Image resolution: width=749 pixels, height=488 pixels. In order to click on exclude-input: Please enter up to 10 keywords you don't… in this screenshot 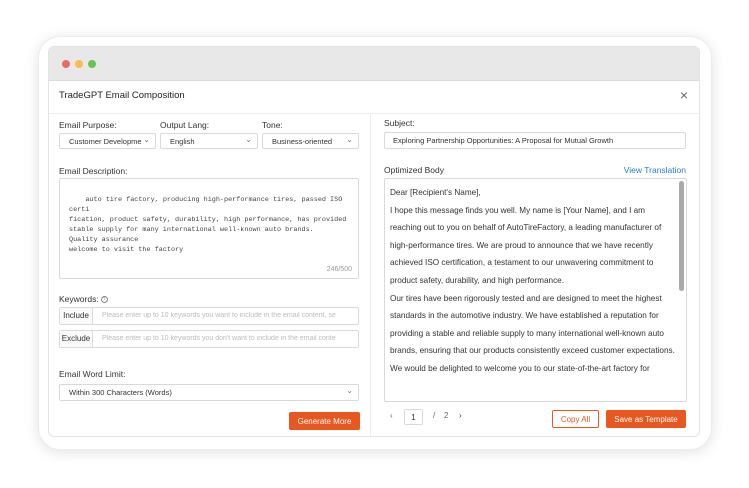, I will do `click(229, 338)`.